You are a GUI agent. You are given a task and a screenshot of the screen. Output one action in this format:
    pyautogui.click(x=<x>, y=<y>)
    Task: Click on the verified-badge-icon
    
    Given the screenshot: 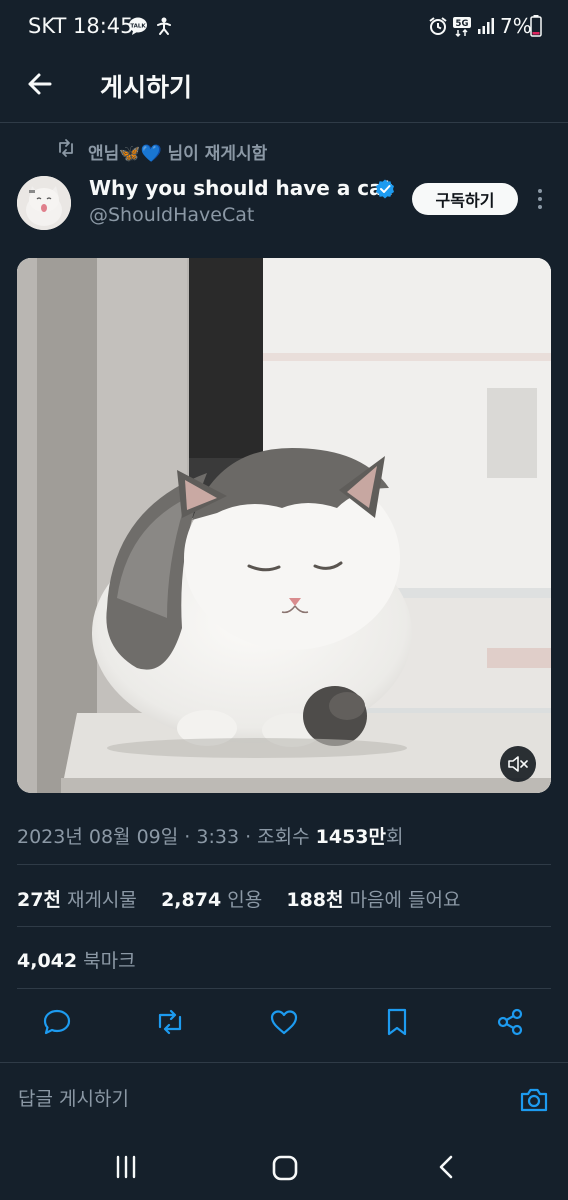 What is the action you would take?
    pyautogui.click(x=385, y=189)
    